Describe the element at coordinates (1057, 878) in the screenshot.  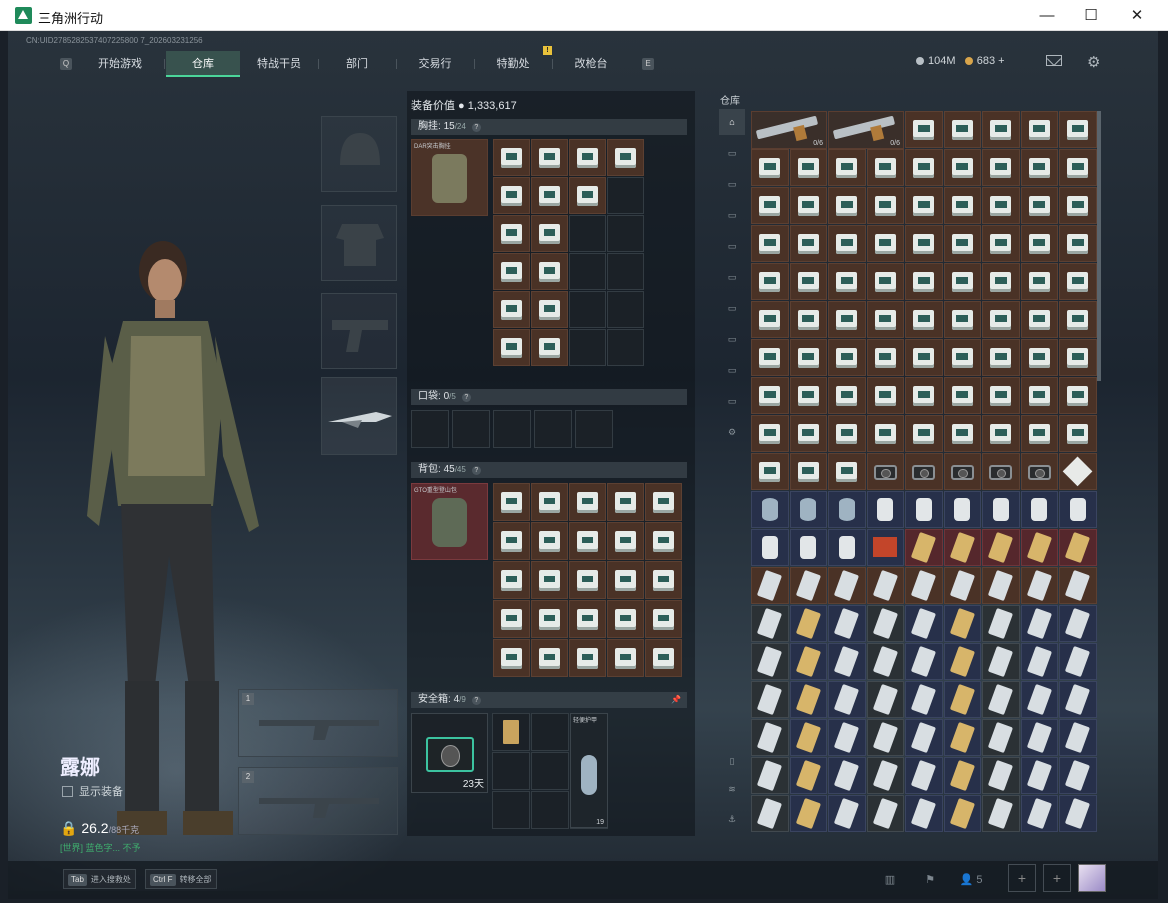
I see `invite-slot-2: +` at that location.